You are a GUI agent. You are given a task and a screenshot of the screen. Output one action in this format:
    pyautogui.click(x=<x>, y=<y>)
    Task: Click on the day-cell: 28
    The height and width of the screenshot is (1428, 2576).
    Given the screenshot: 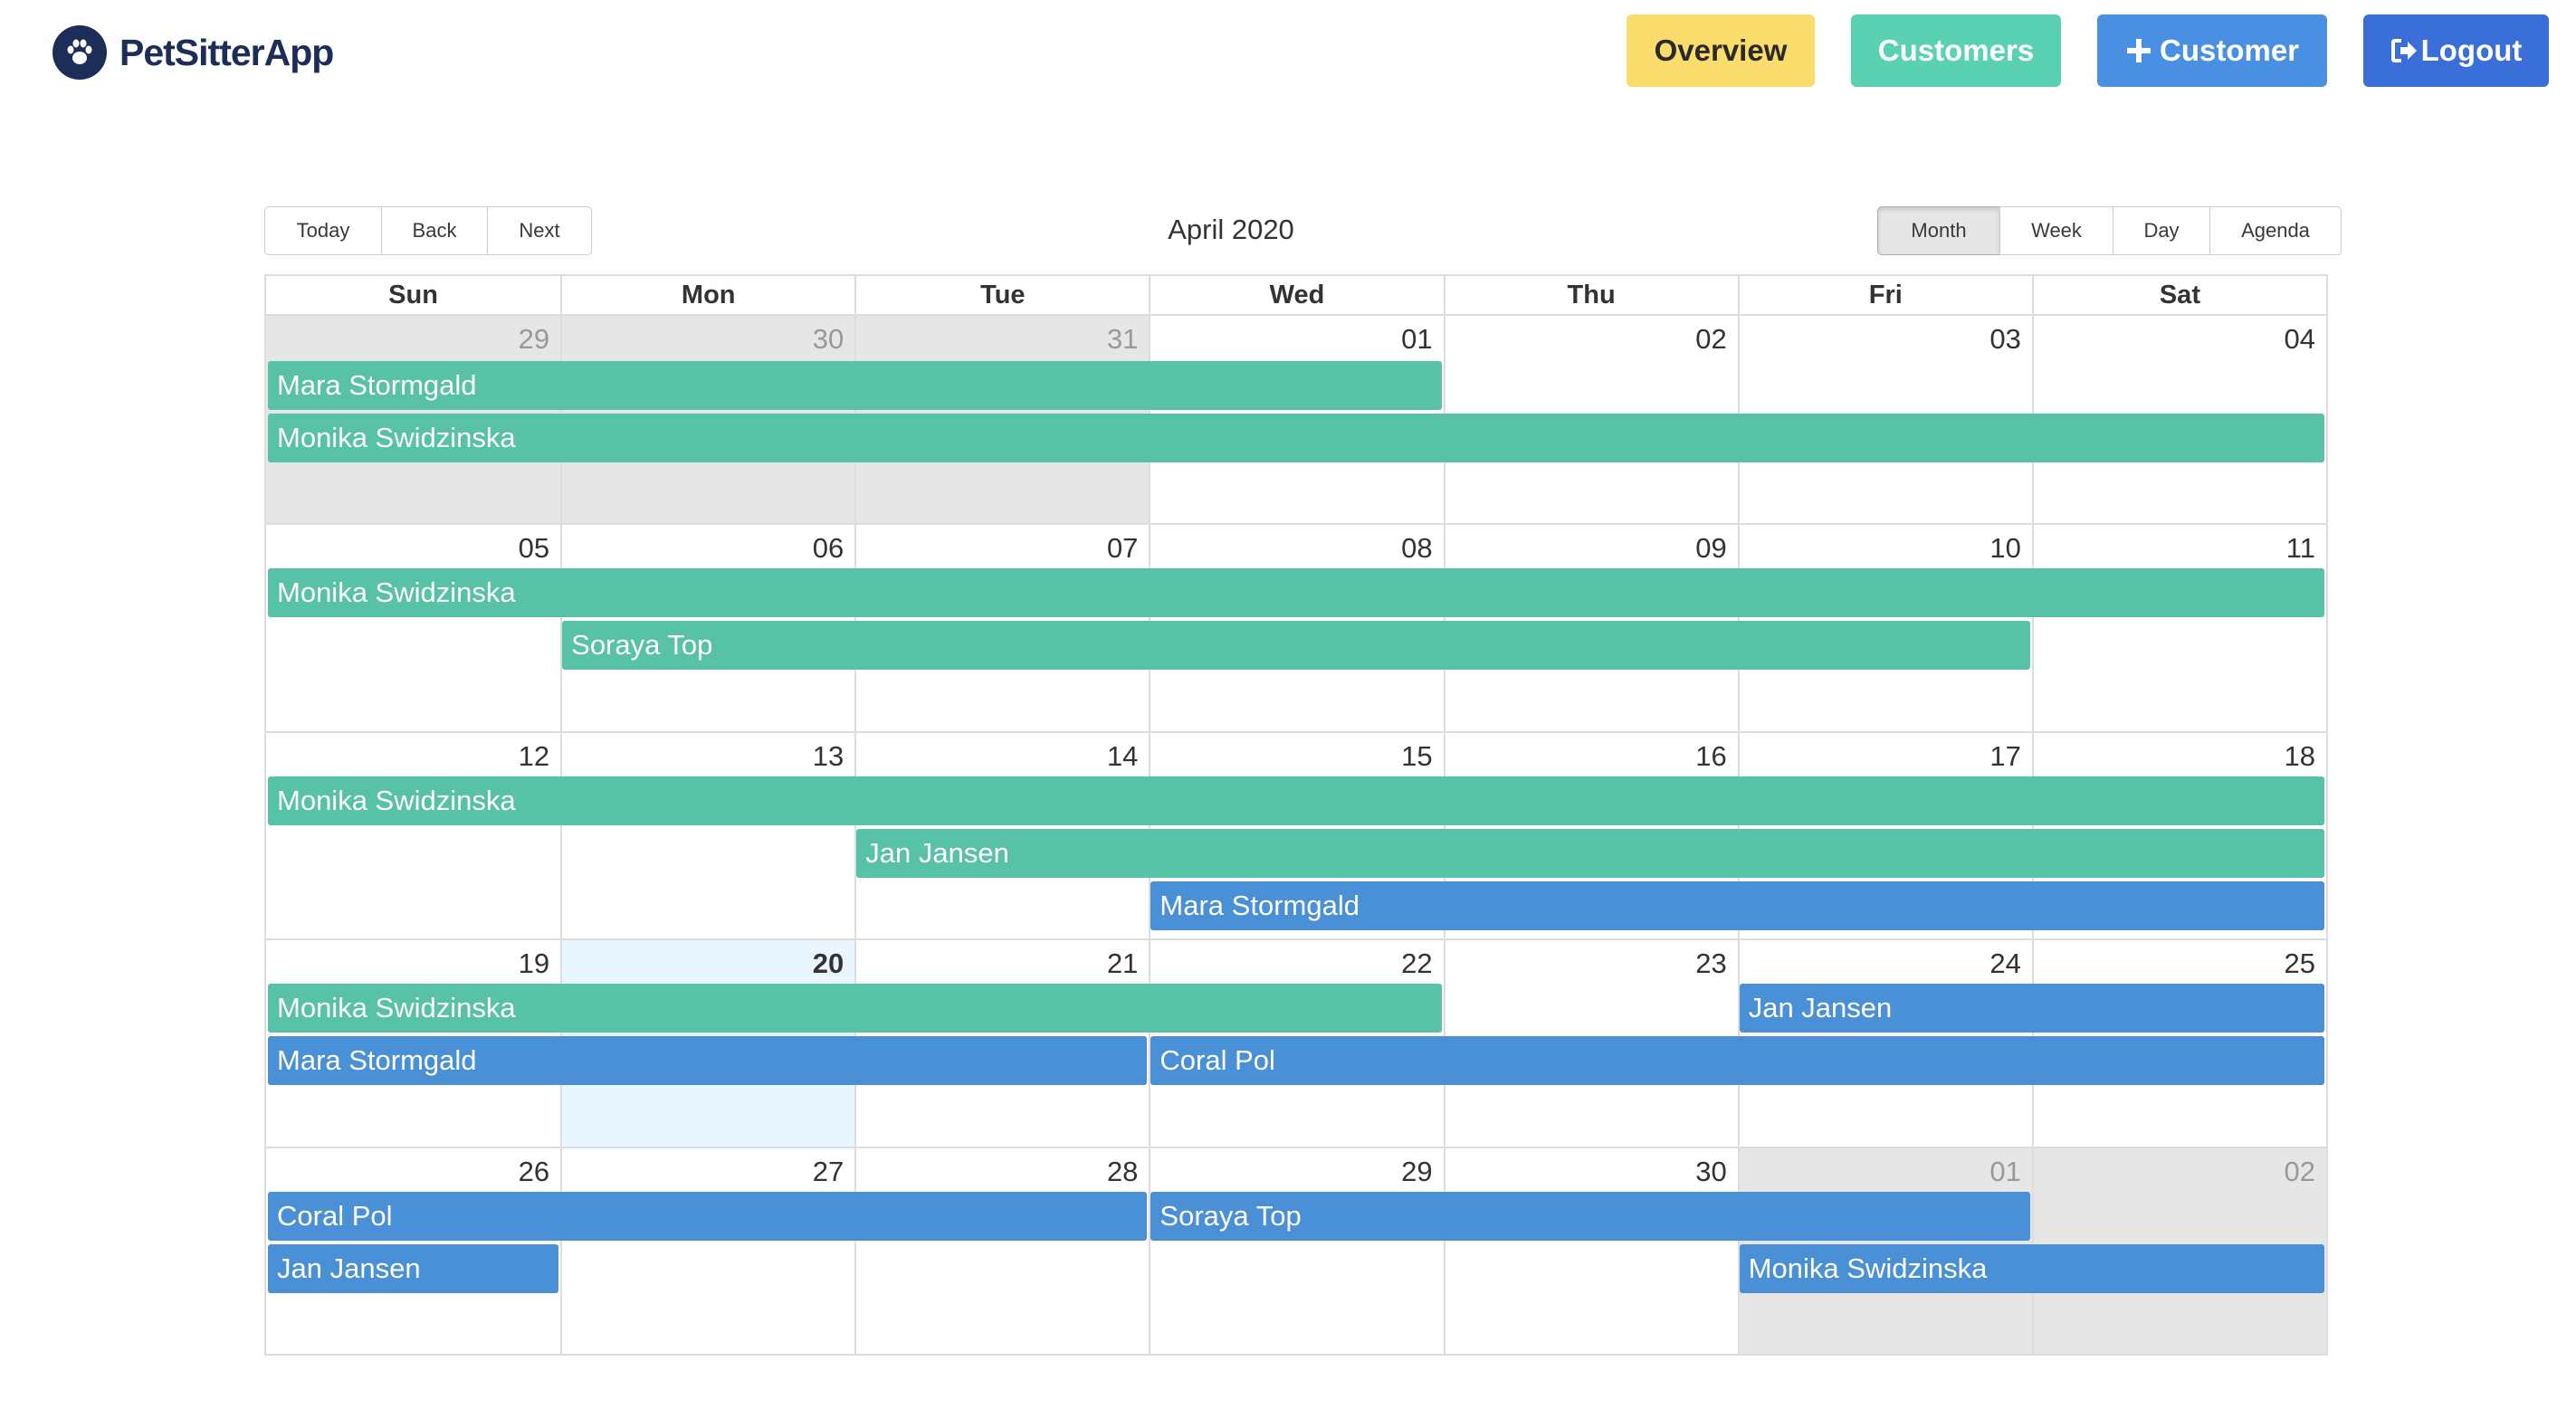 What is the action you would take?
    pyautogui.click(x=1002, y=1250)
    